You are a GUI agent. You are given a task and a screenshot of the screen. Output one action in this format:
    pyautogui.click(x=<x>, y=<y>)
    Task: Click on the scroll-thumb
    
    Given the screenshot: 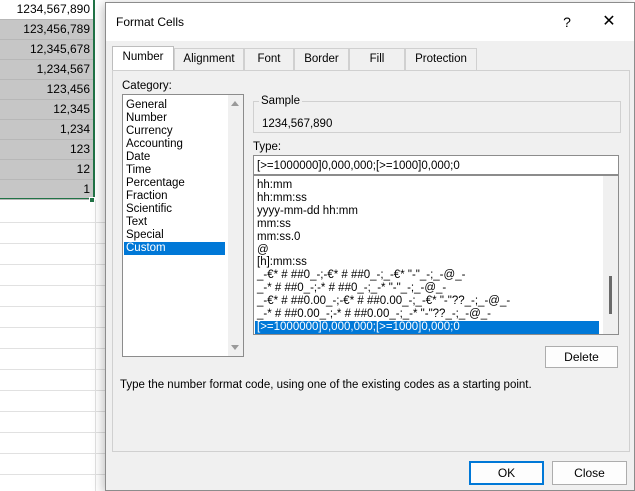 What is the action you would take?
    pyautogui.click(x=610, y=295)
    